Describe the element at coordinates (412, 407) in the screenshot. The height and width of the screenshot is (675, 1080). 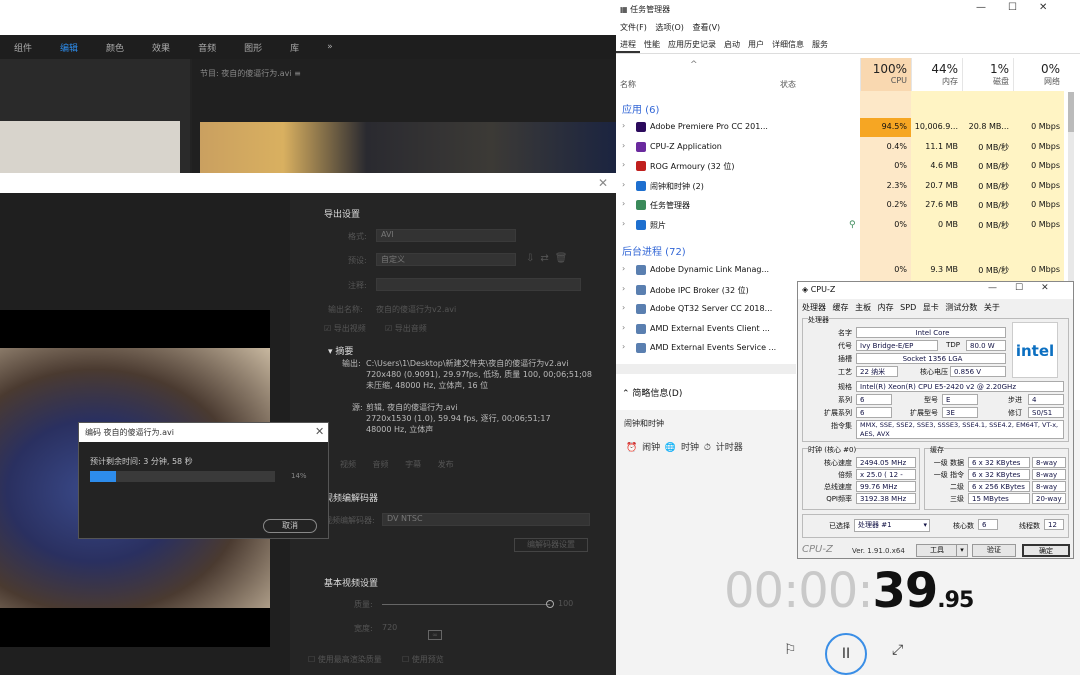
I see `summary-line: 剪辑, 夜自的傻逼行为.avi` at that location.